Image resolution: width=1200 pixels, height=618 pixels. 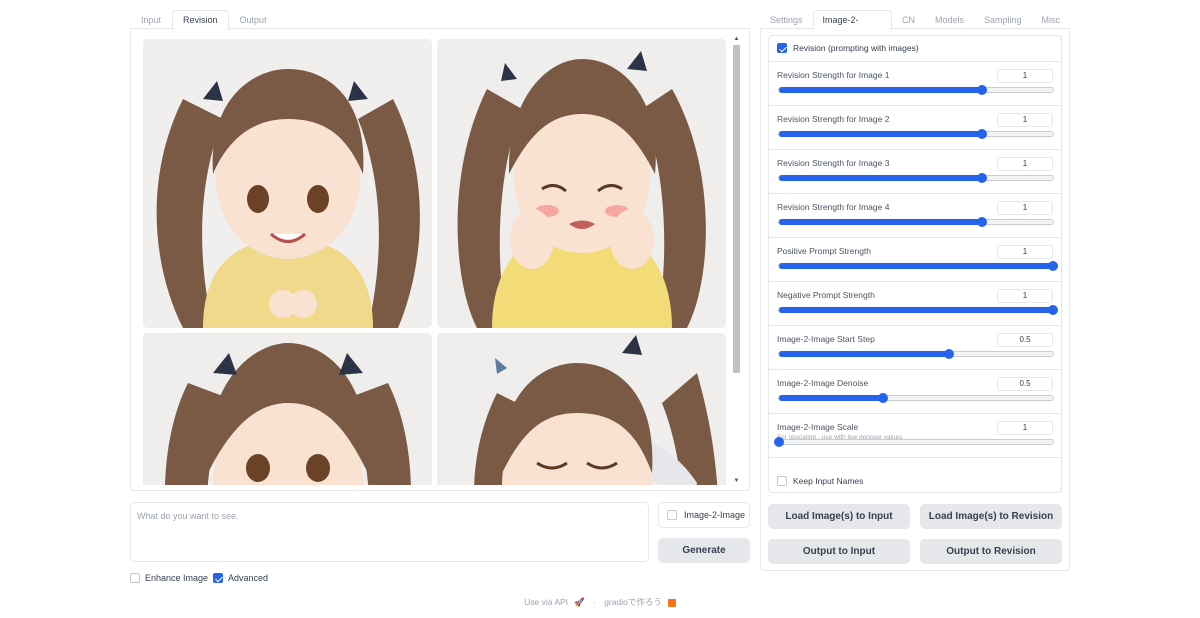 What do you see at coordinates (833, 207) in the screenshot?
I see `slider-label: Revision Strength for Image 4` at bounding box center [833, 207].